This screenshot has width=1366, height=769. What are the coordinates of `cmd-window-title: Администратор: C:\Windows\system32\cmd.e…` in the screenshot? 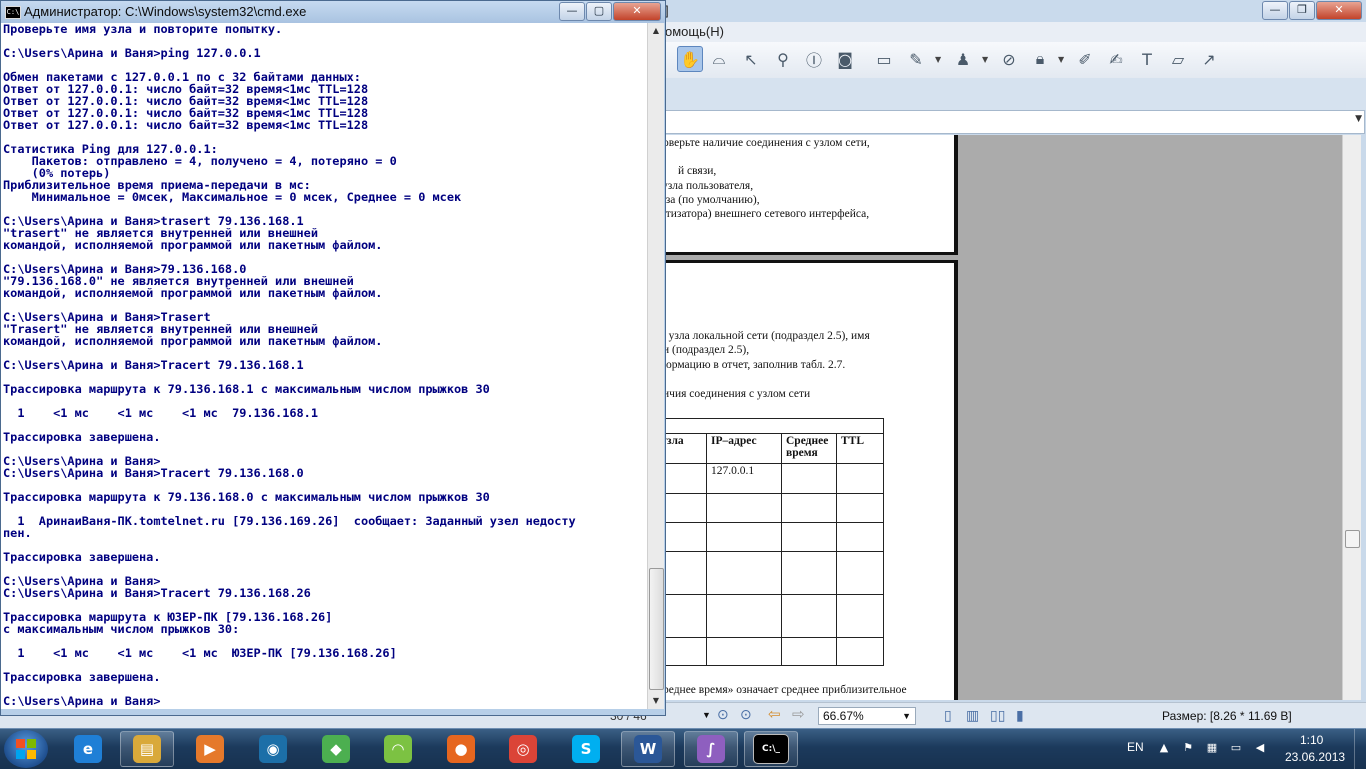 It's located at (165, 11).